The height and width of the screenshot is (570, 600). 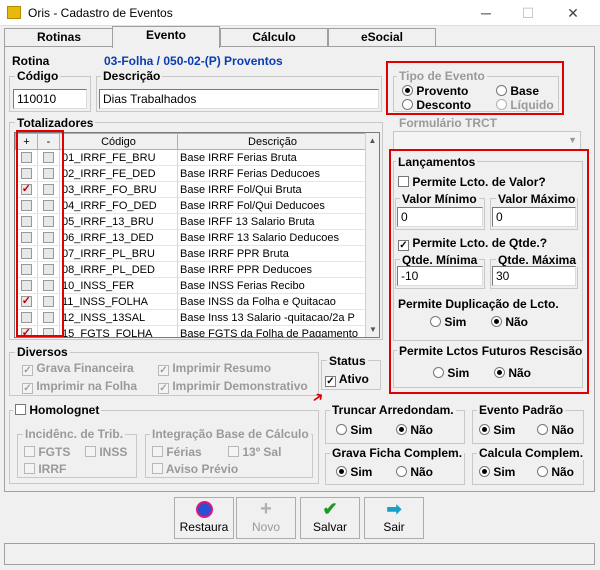 What do you see at coordinates (266, 518) in the screenshot?
I see `novo-button: + Novo` at bounding box center [266, 518].